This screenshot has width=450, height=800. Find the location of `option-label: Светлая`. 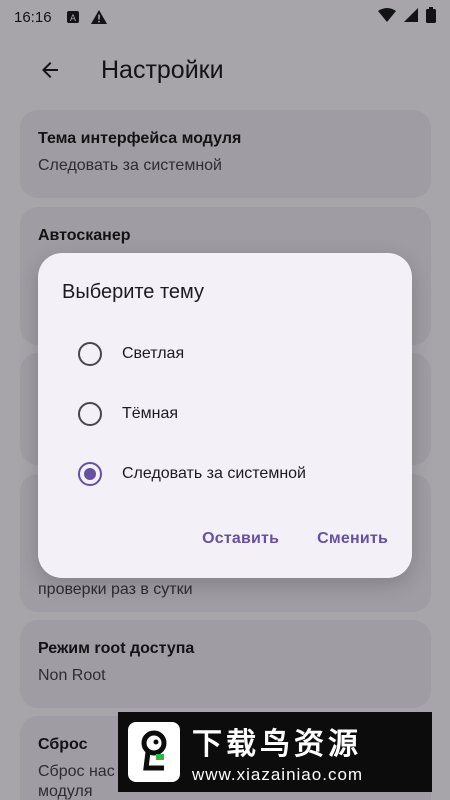

option-label: Светлая is located at coordinates (153, 353).